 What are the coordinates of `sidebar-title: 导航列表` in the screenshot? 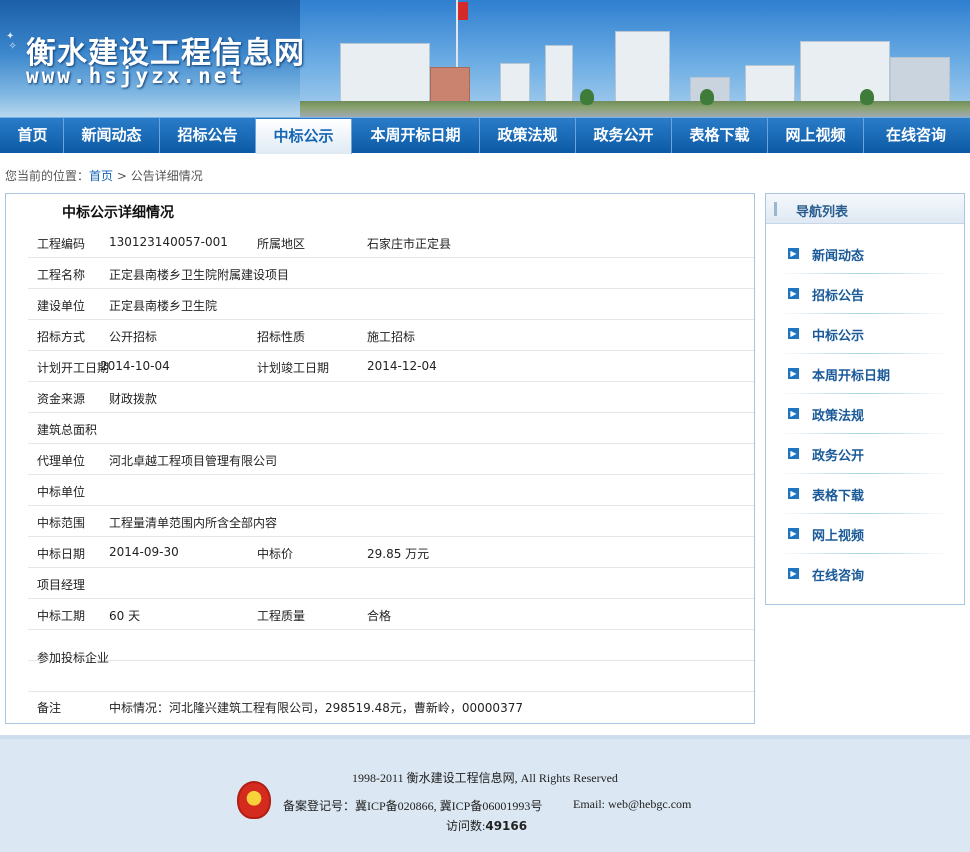 It's located at (822, 212).